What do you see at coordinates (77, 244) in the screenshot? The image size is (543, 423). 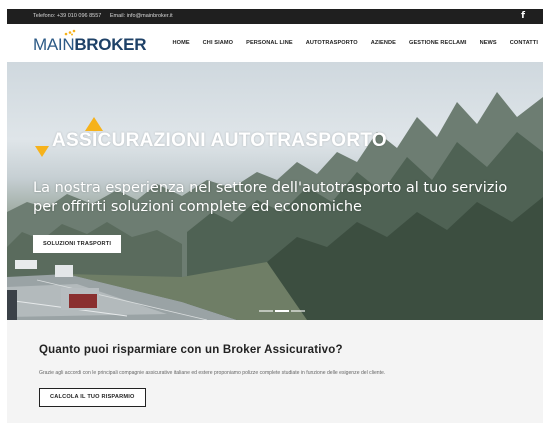 I see `soluzioni-trasporti-button: SOLUZIONI TRASPORTI` at bounding box center [77, 244].